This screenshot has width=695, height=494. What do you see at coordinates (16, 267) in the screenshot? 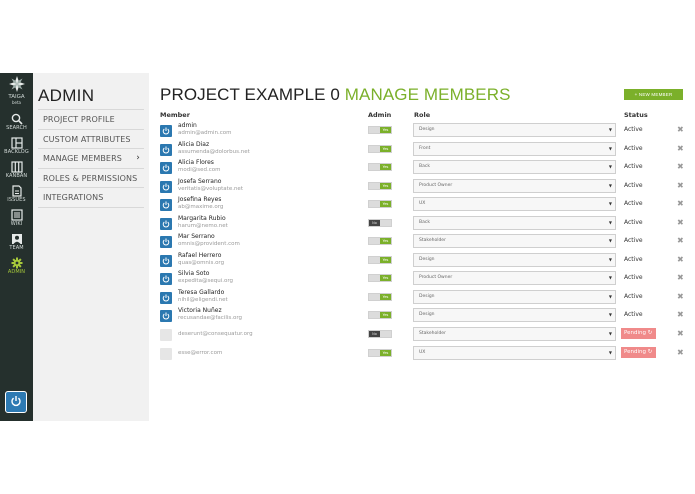
I see `nav-admin: ADMIN` at bounding box center [16, 267].